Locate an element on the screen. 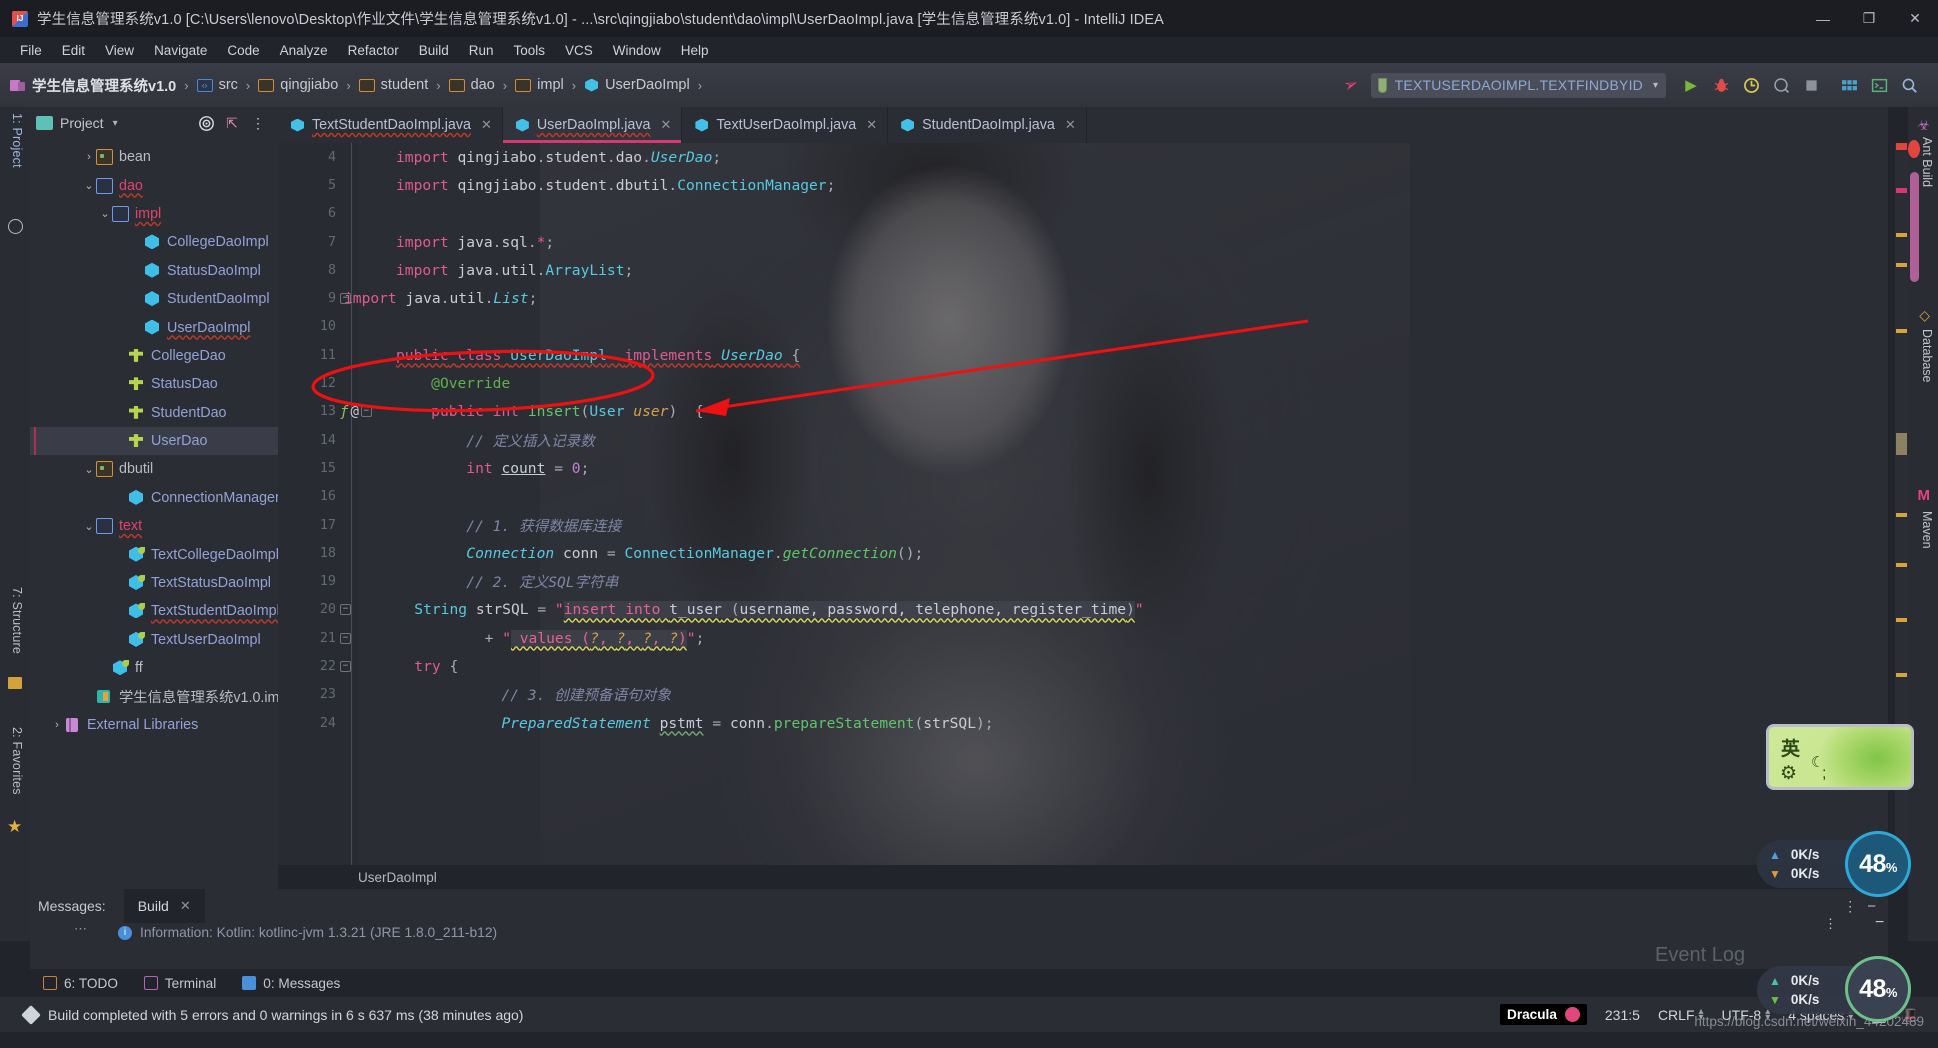 The image size is (1938, 1048). build-hammer-icon: ➢ is located at coordinates (1351, 85).